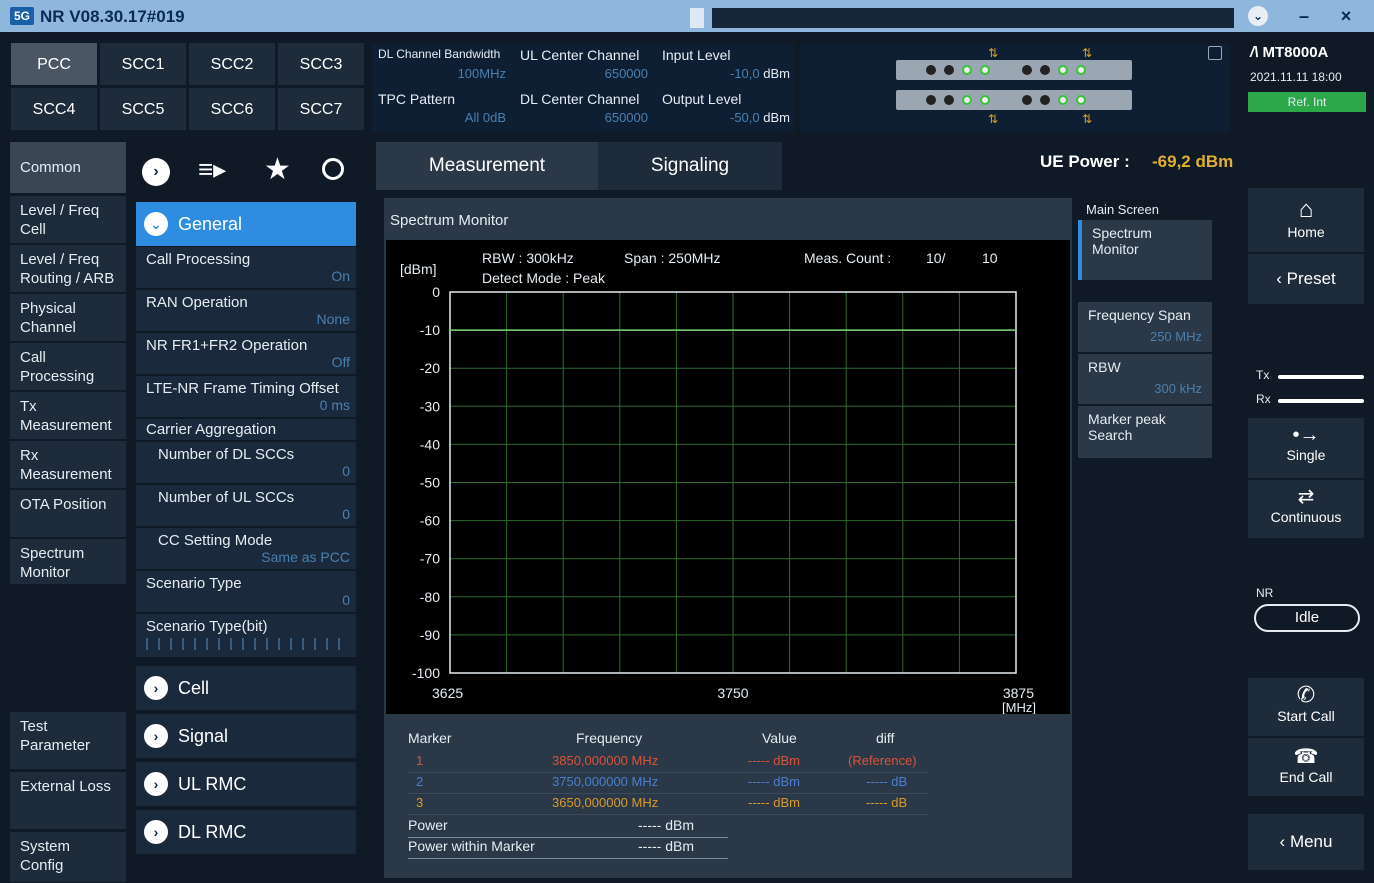 The height and width of the screenshot is (883, 1374). Describe the element at coordinates (418, 269) in the screenshot. I see `y-axis-label: [dBm]` at that location.